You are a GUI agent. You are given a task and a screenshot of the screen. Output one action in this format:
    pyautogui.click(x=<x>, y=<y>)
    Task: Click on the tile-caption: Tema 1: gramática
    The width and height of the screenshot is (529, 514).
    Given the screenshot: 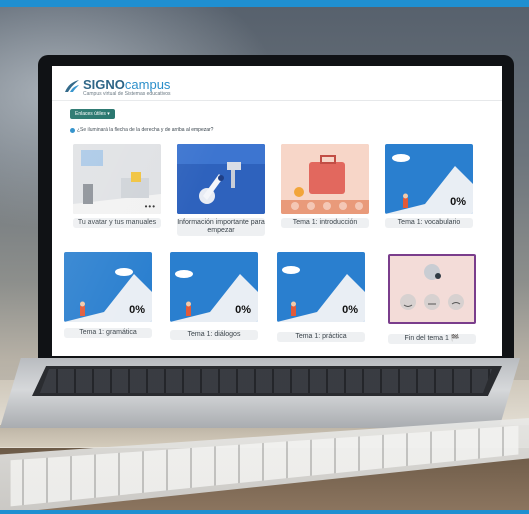 What is the action you would take?
    pyautogui.click(x=108, y=333)
    